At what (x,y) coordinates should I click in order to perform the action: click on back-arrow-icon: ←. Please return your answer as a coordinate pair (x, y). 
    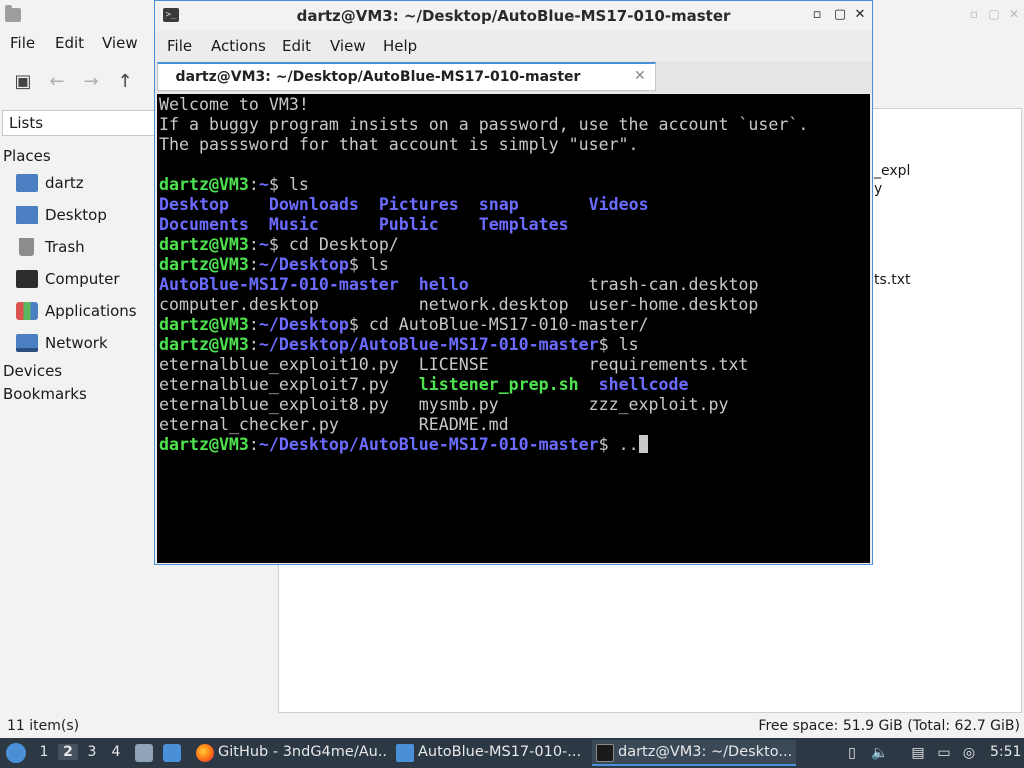
    Looking at the image, I should click on (57, 82).